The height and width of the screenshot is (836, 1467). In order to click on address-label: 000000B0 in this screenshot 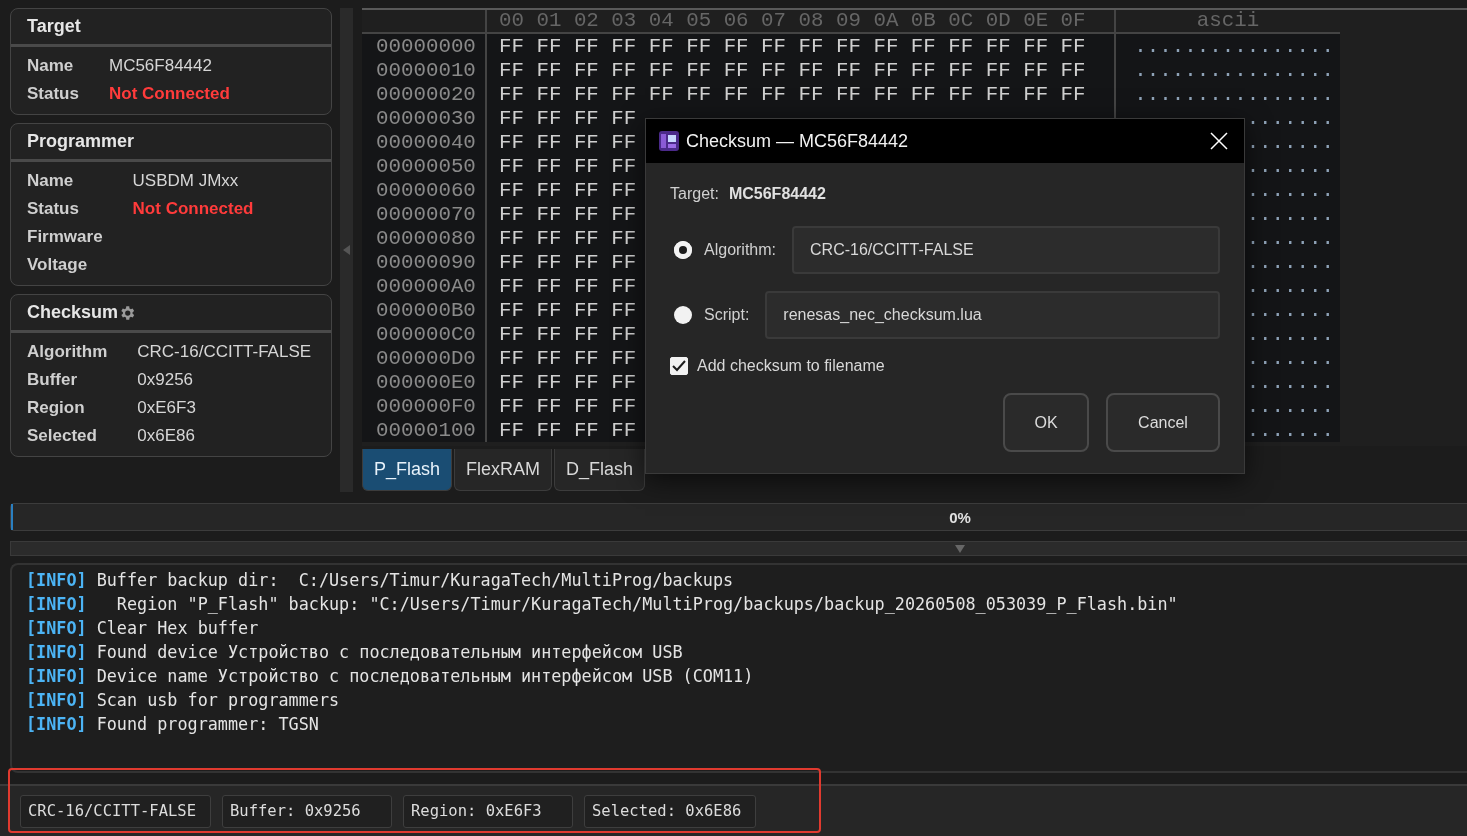, I will do `click(425, 310)`.